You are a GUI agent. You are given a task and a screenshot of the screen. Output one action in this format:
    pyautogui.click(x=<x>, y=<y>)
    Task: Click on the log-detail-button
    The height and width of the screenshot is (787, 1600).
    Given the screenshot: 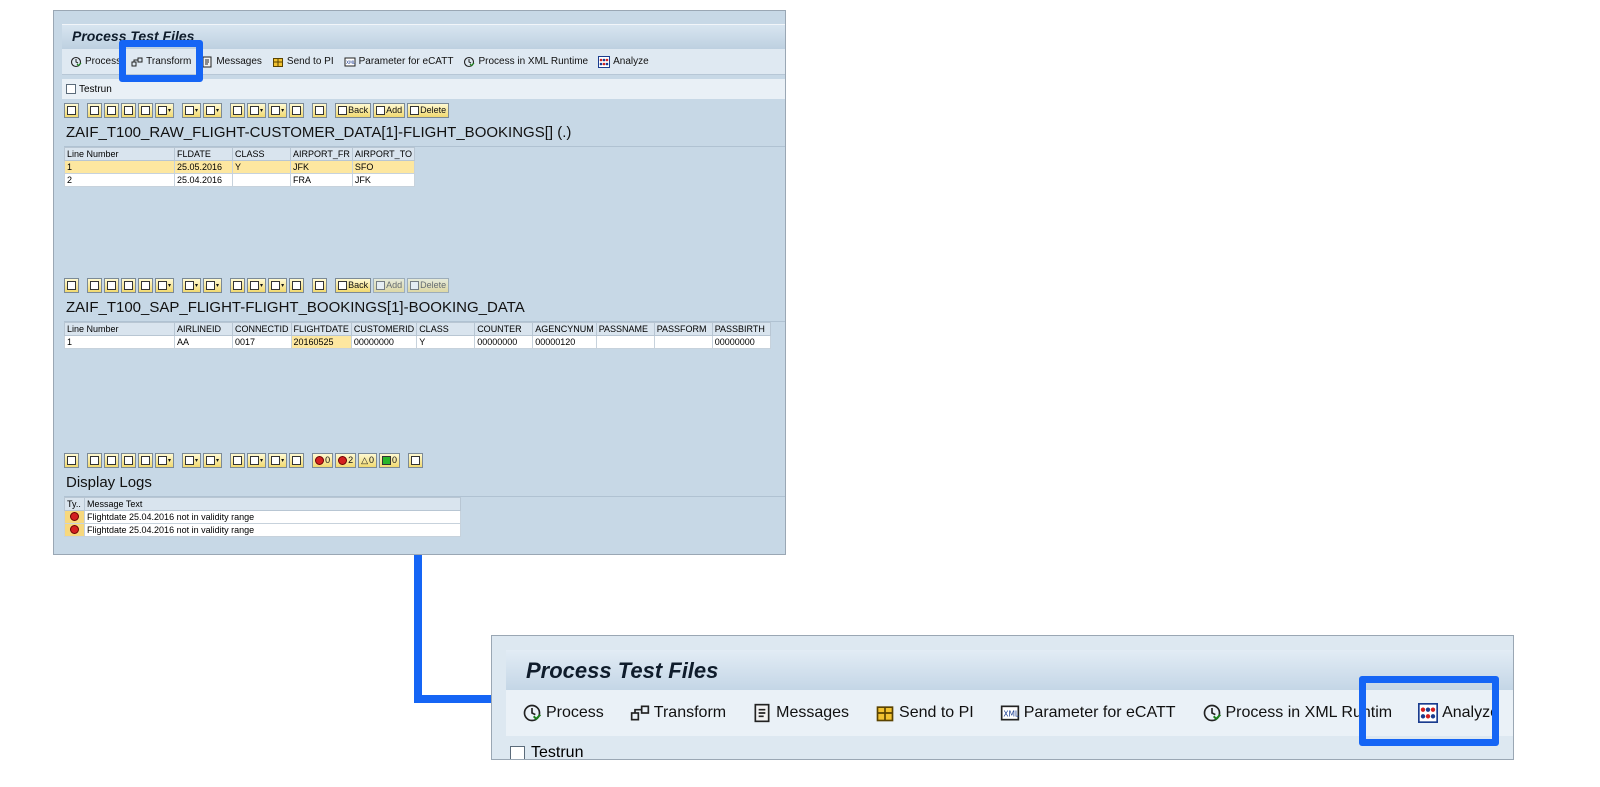 What is the action you would take?
    pyautogui.click(x=416, y=460)
    